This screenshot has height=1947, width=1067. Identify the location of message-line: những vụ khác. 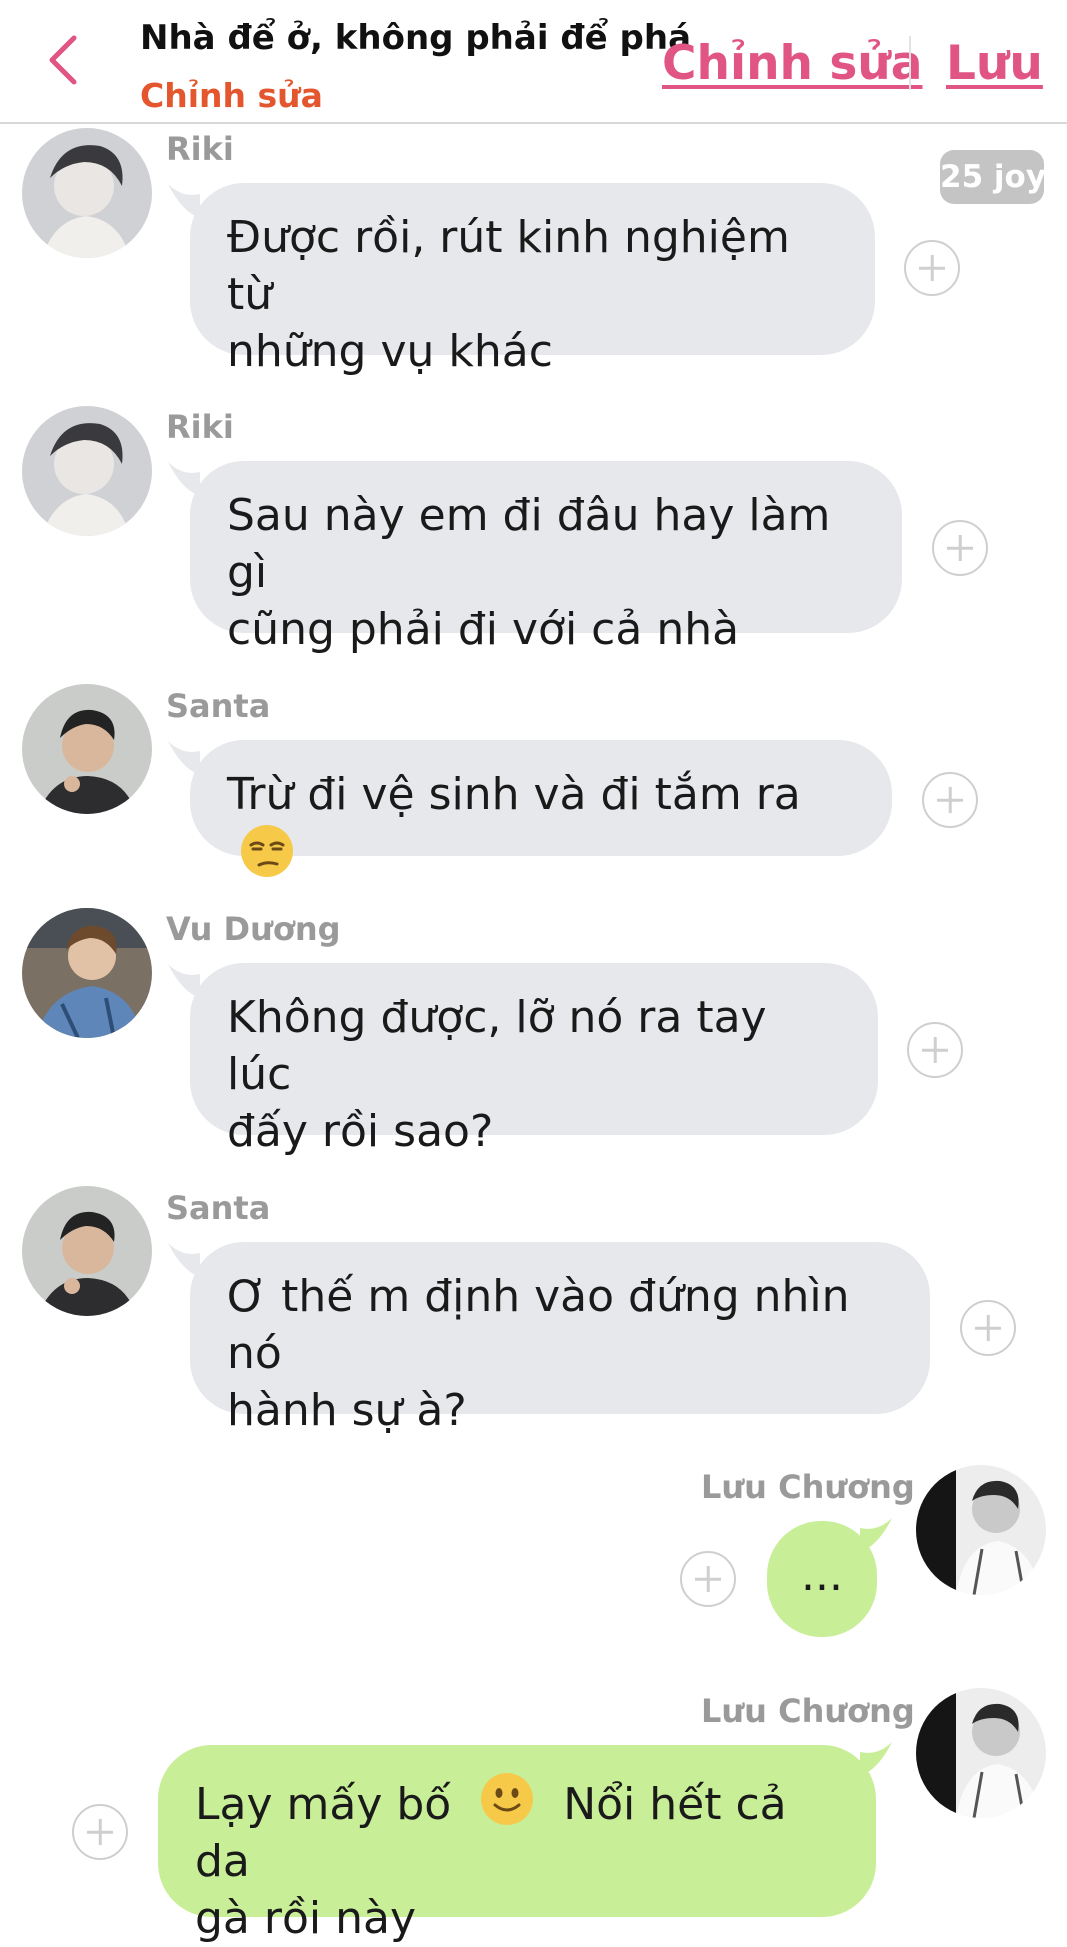
(390, 351).